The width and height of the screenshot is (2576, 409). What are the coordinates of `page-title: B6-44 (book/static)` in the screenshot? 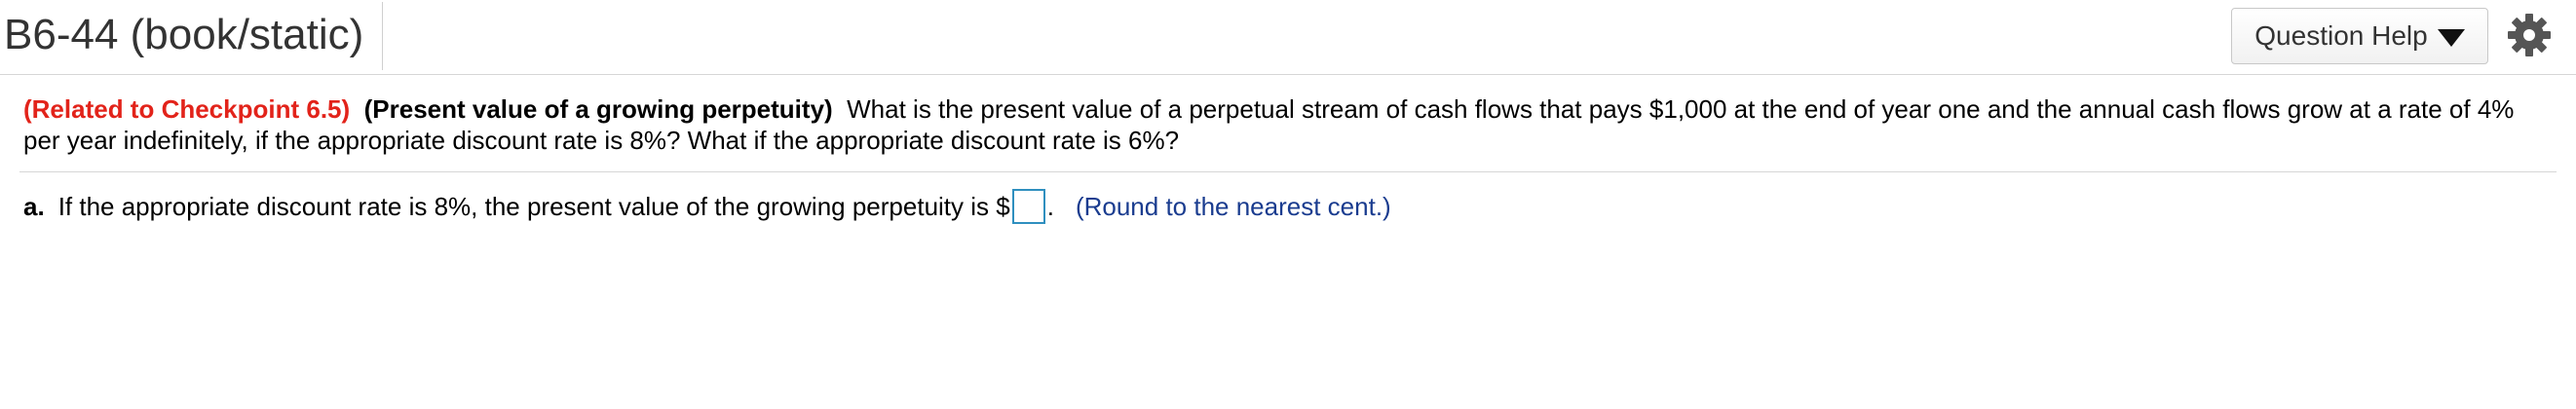 It's located at (184, 35).